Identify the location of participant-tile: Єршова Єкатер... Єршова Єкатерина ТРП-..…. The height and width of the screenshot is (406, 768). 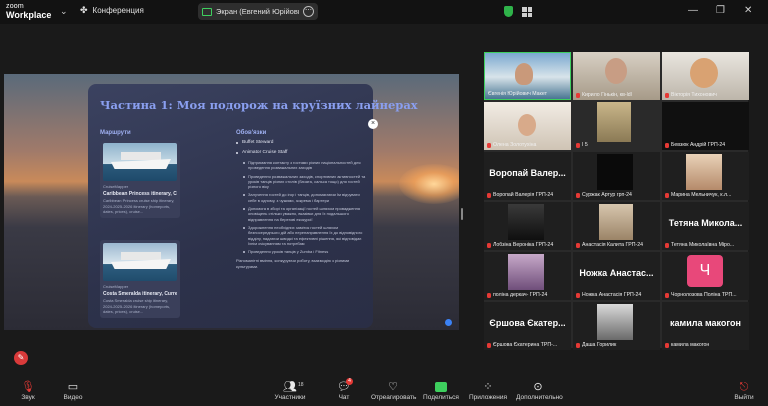
(527, 326).